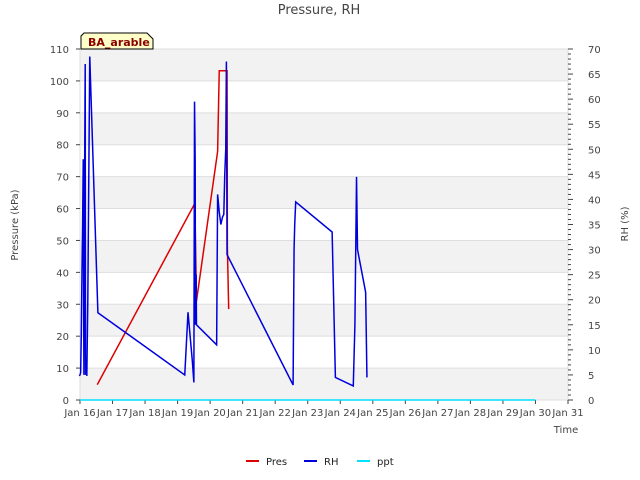 Image resolution: width=640 pixels, height=480 pixels. What do you see at coordinates (144, 413) in the screenshot?
I see `x-tick-label: Jan 18` at bounding box center [144, 413].